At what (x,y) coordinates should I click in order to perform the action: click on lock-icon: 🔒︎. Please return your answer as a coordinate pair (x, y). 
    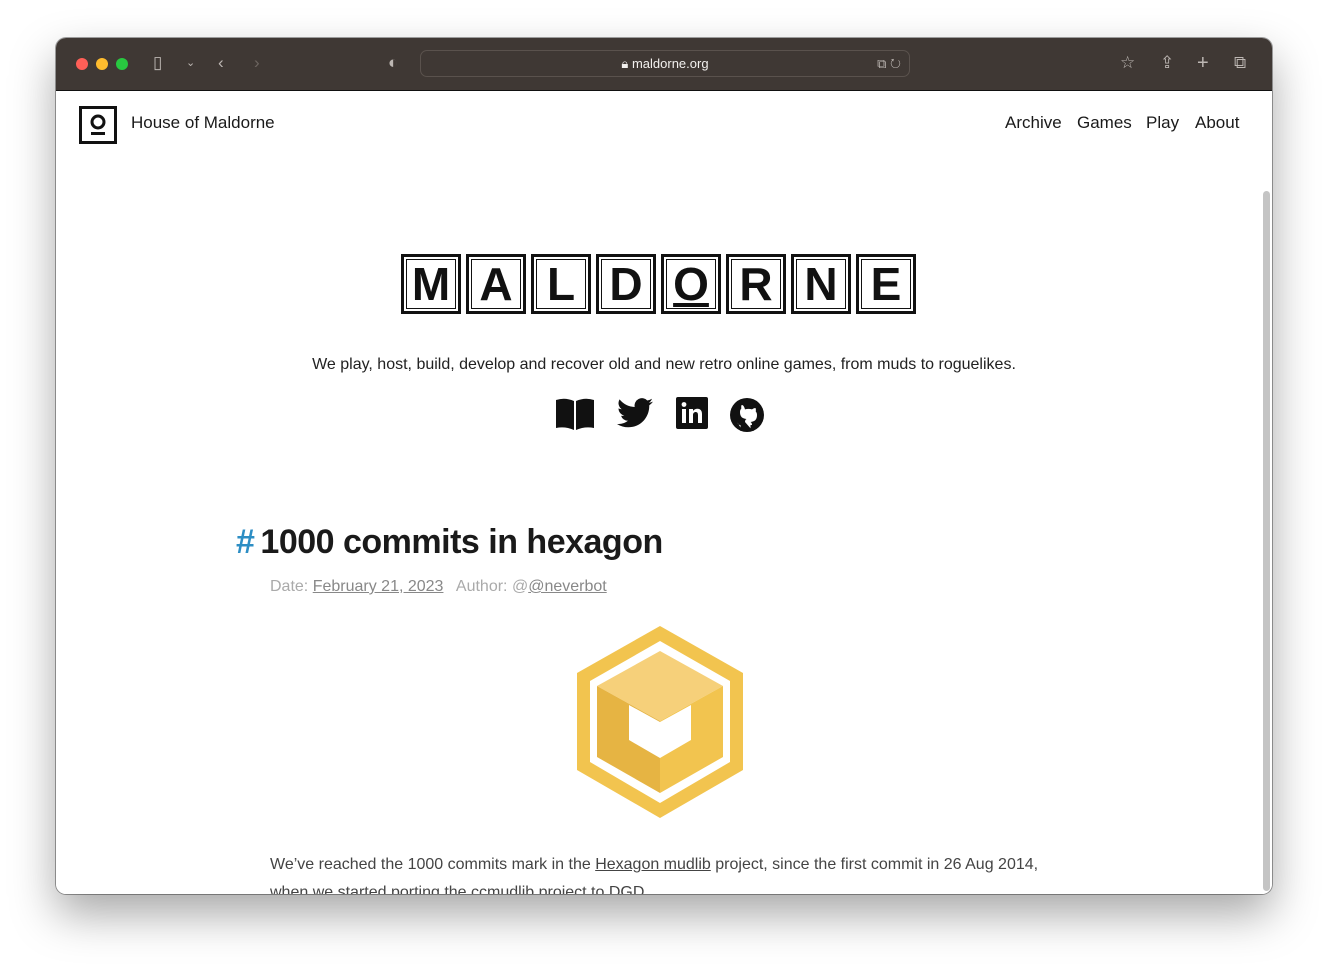
    Looking at the image, I should click on (625, 63).